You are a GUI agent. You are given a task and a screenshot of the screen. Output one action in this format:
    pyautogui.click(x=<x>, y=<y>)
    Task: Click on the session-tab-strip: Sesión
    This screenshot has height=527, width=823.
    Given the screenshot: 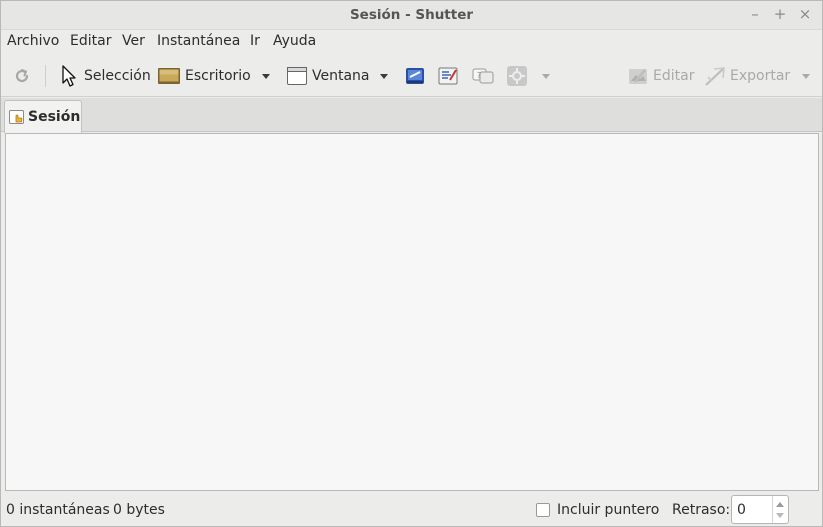 What is the action you would take?
    pyautogui.click(x=411, y=115)
    